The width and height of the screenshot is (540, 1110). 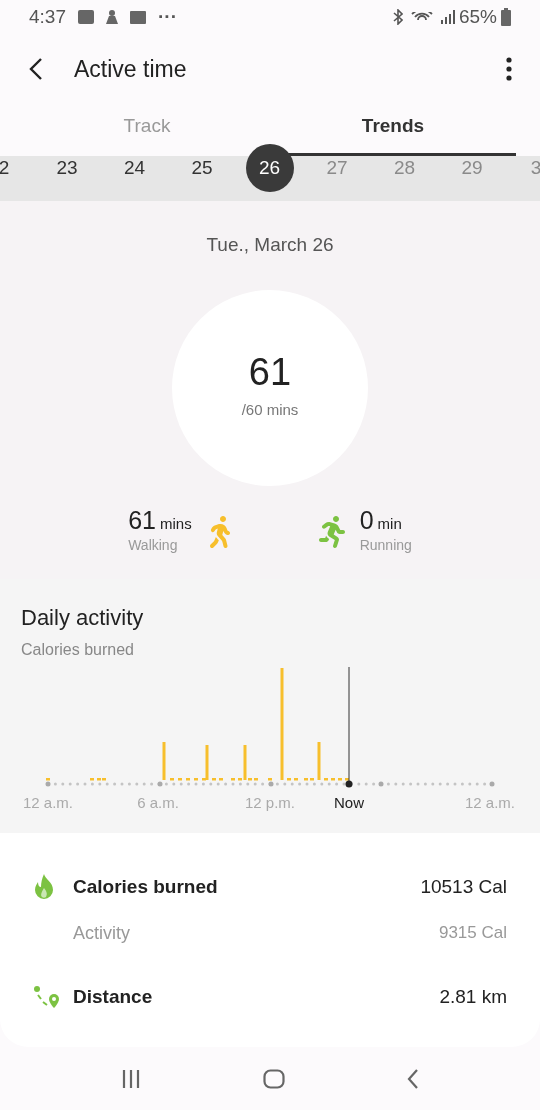 What do you see at coordinates (270, 372) in the screenshot?
I see `active-minutes: 61` at bounding box center [270, 372].